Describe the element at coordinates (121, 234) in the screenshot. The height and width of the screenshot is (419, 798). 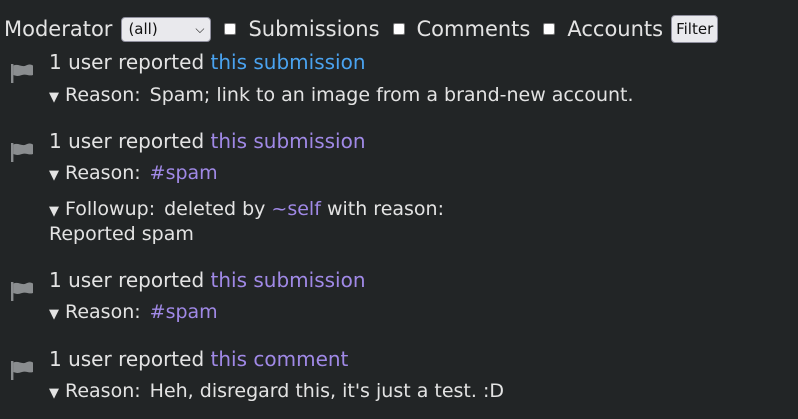
I see `followup-reason: Reported spam` at that location.